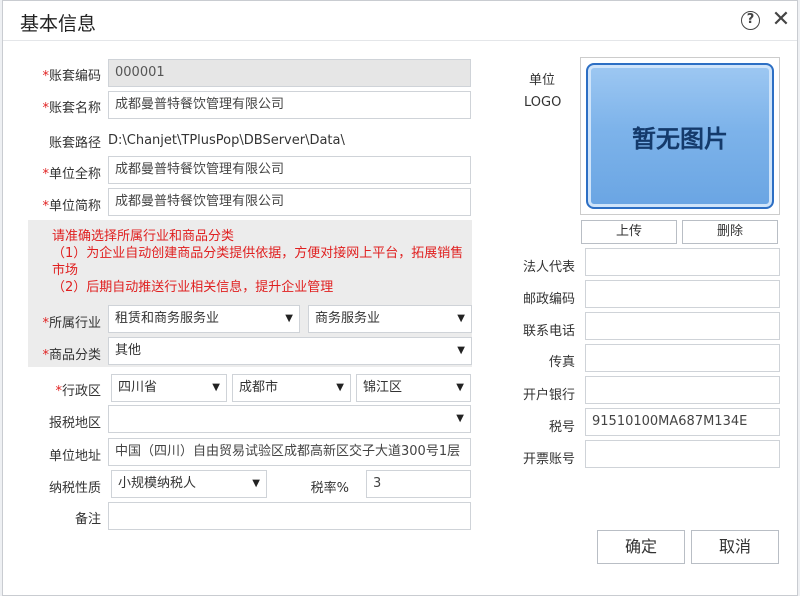  I want to click on company-short-name-input: 成都曼普特餐饮管理有限公司, so click(289, 202).